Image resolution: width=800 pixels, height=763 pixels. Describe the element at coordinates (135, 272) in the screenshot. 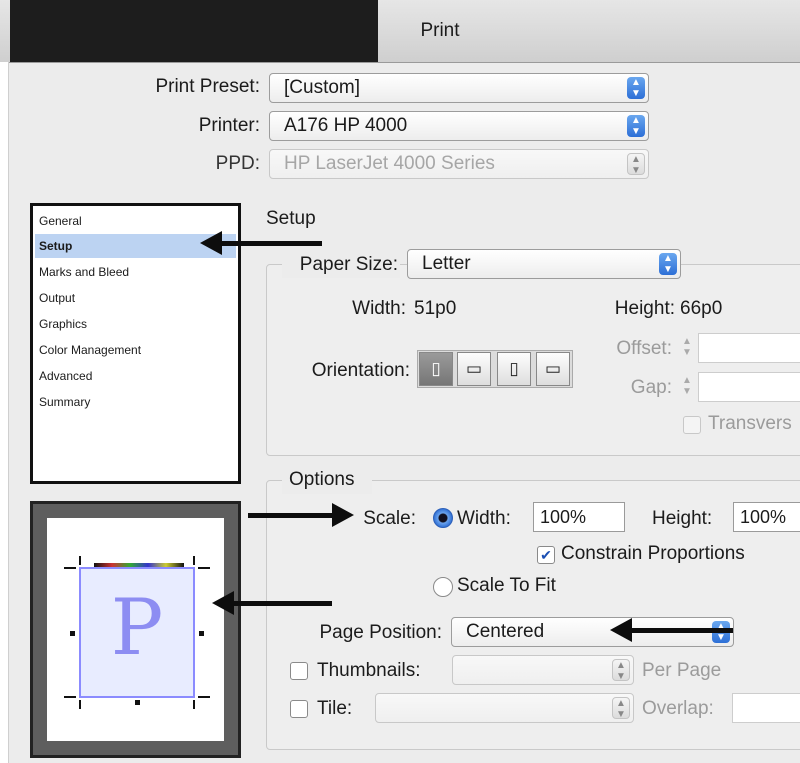

I see `sidebar-item-marks-and-bleed: Marks and Bleed` at that location.